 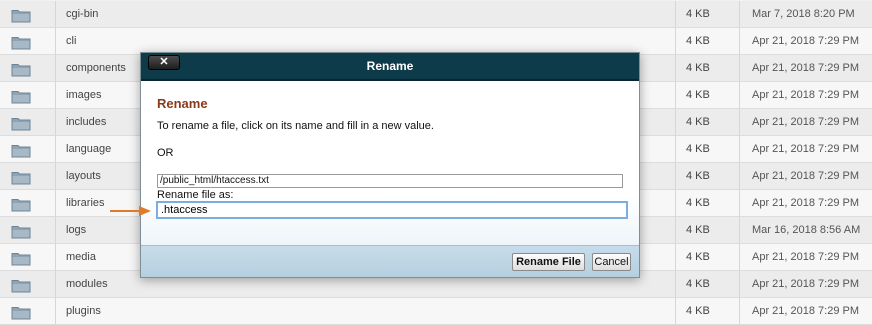 I want to click on file-name: plugins, so click(x=366, y=311).